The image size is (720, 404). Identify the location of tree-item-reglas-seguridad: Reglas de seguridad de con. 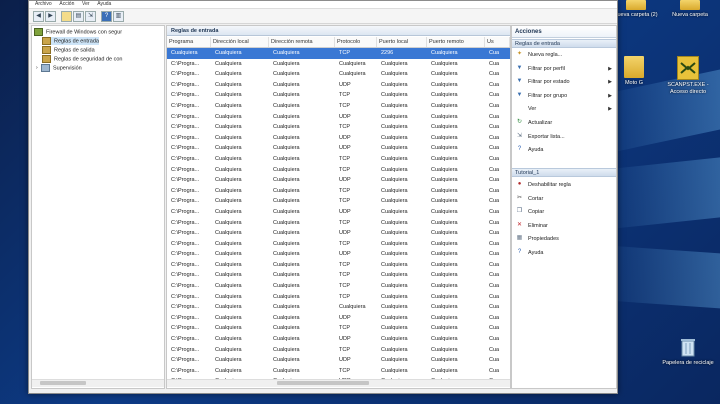
(82, 59).